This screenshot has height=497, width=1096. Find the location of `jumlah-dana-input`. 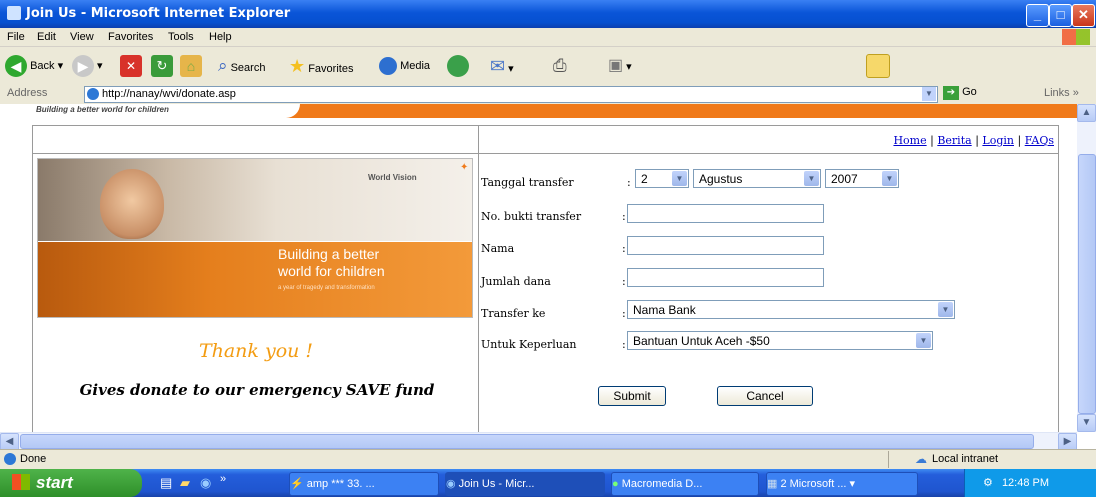

jumlah-dana-input is located at coordinates (725, 277).